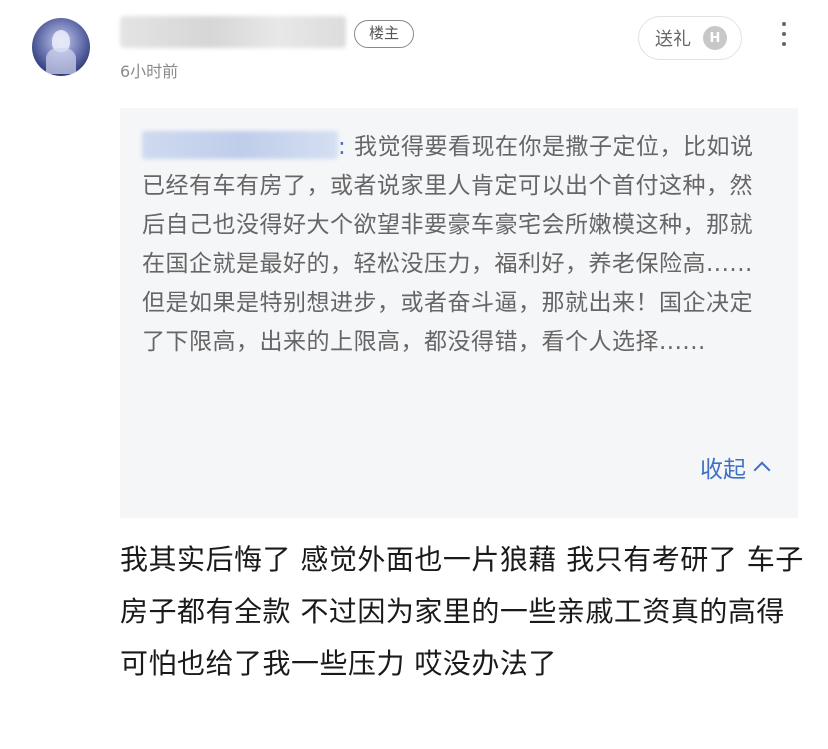 The image size is (828, 749). What do you see at coordinates (233, 32) in the screenshot?
I see `username-blurred` at bounding box center [233, 32].